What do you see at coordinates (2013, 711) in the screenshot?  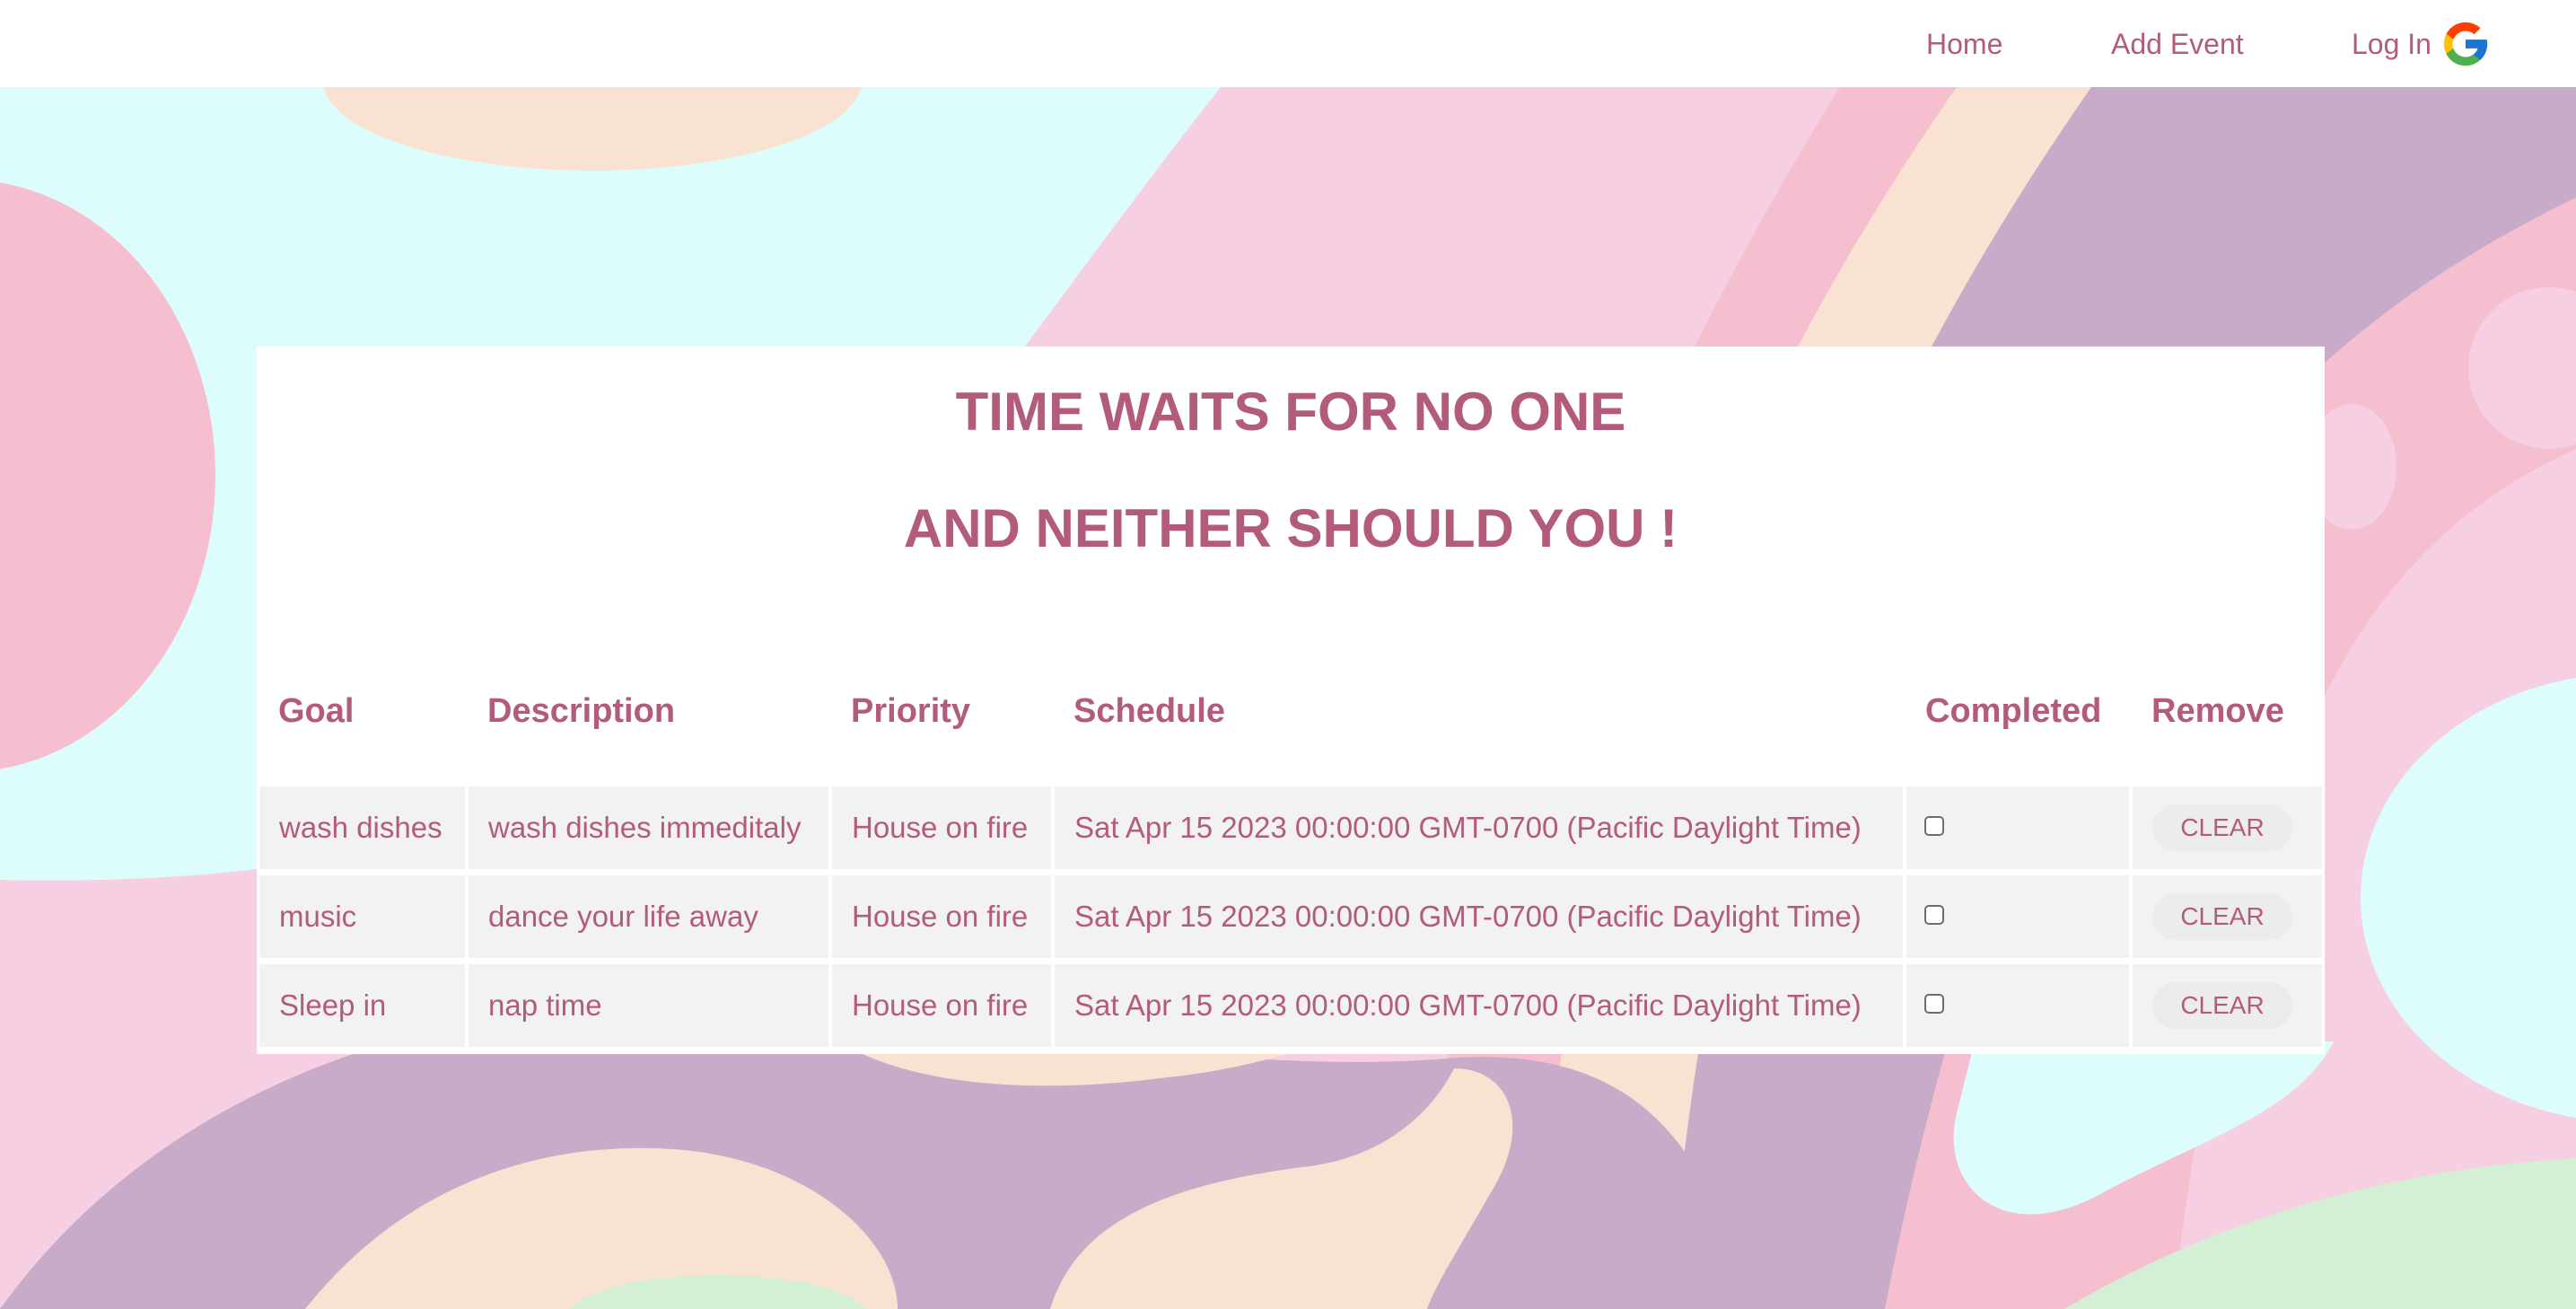 I see `column-header-completed: Completed` at bounding box center [2013, 711].